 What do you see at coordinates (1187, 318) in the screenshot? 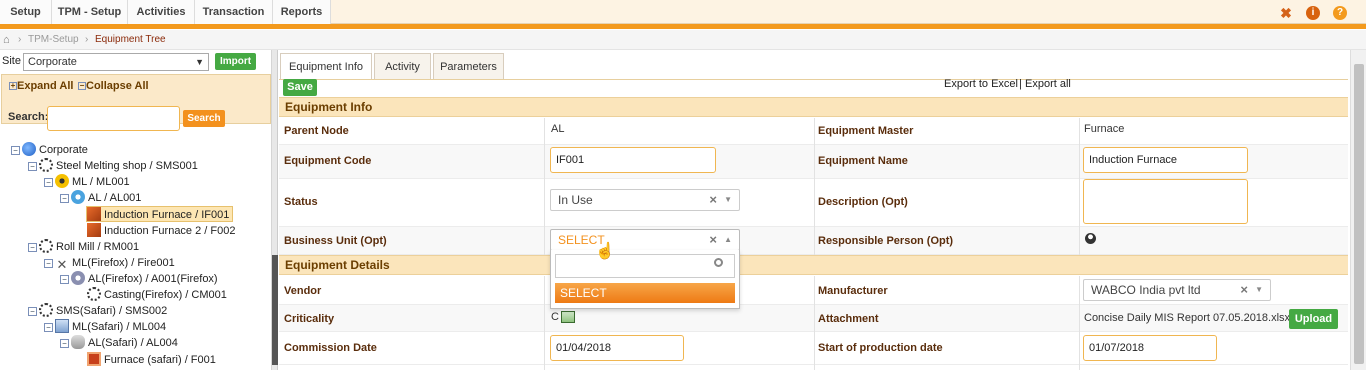
I see `attachment-filename: Concise Daily MIS Report 07.05.2018.xlsx` at bounding box center [1187, 318].